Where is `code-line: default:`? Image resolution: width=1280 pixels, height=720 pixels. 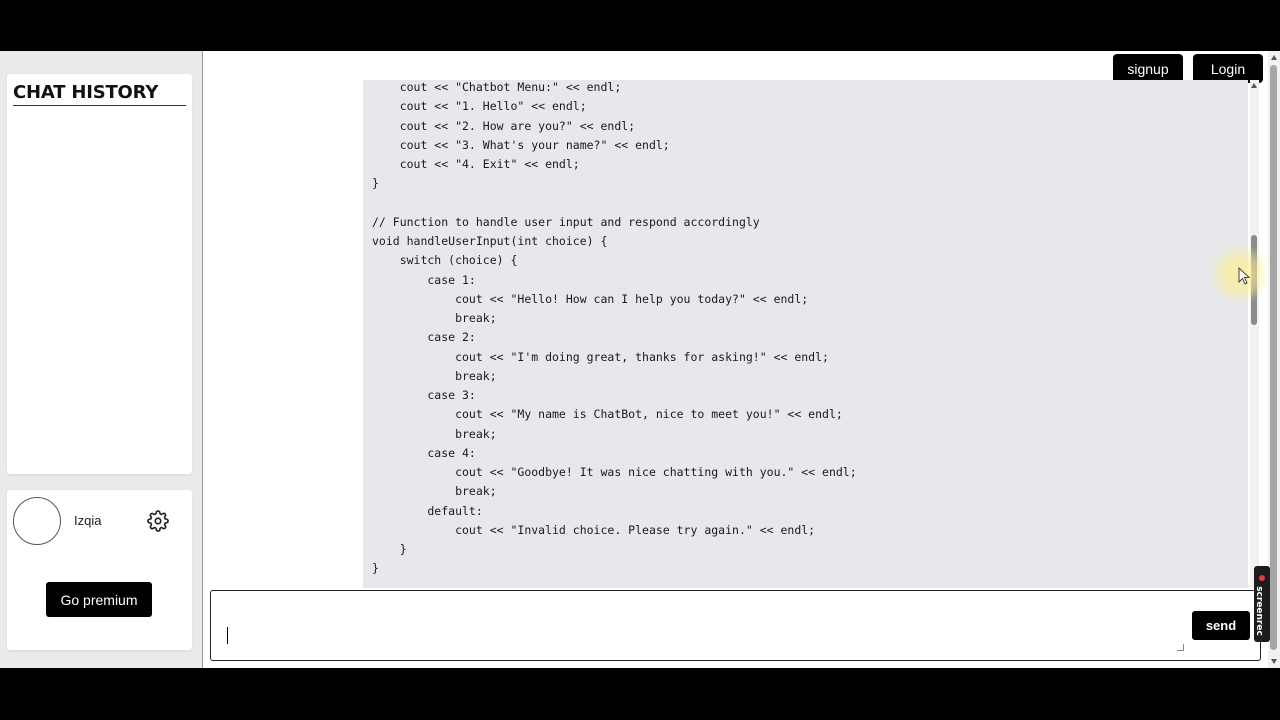 code-line: default: is located at coordinates (427, 510).